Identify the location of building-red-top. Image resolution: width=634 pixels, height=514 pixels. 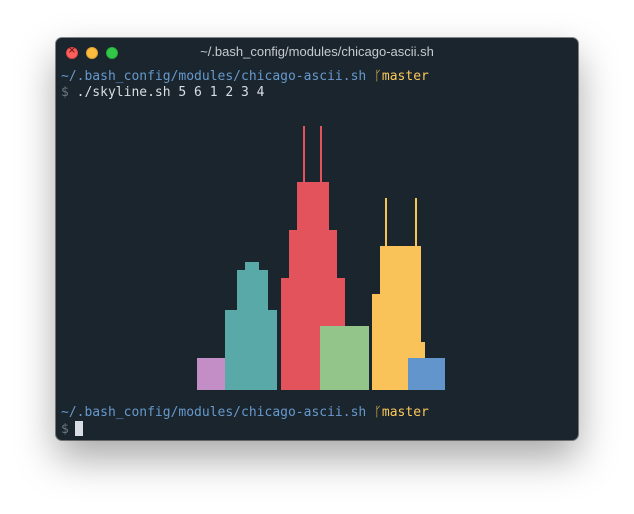
(313, 206).